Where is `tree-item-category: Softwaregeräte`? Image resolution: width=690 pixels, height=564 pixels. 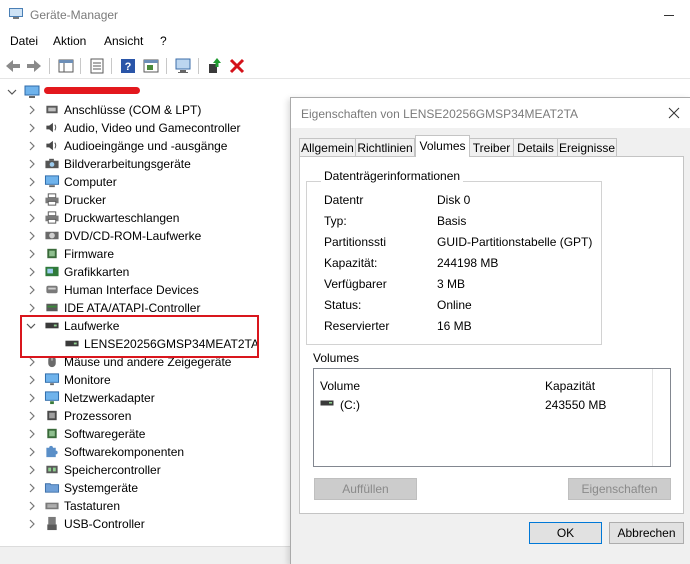
tree-item-category: Softwaregeräte is located at coordinates (145, 434).